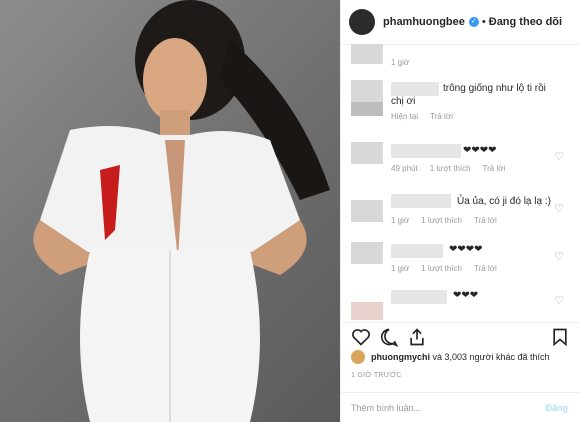 This screenshot has width=580, height=423. What do you see at coordinates (424, 22) in the screenshot?
I see `author-username: phamhuongbee` at bounding box center [424, 22].